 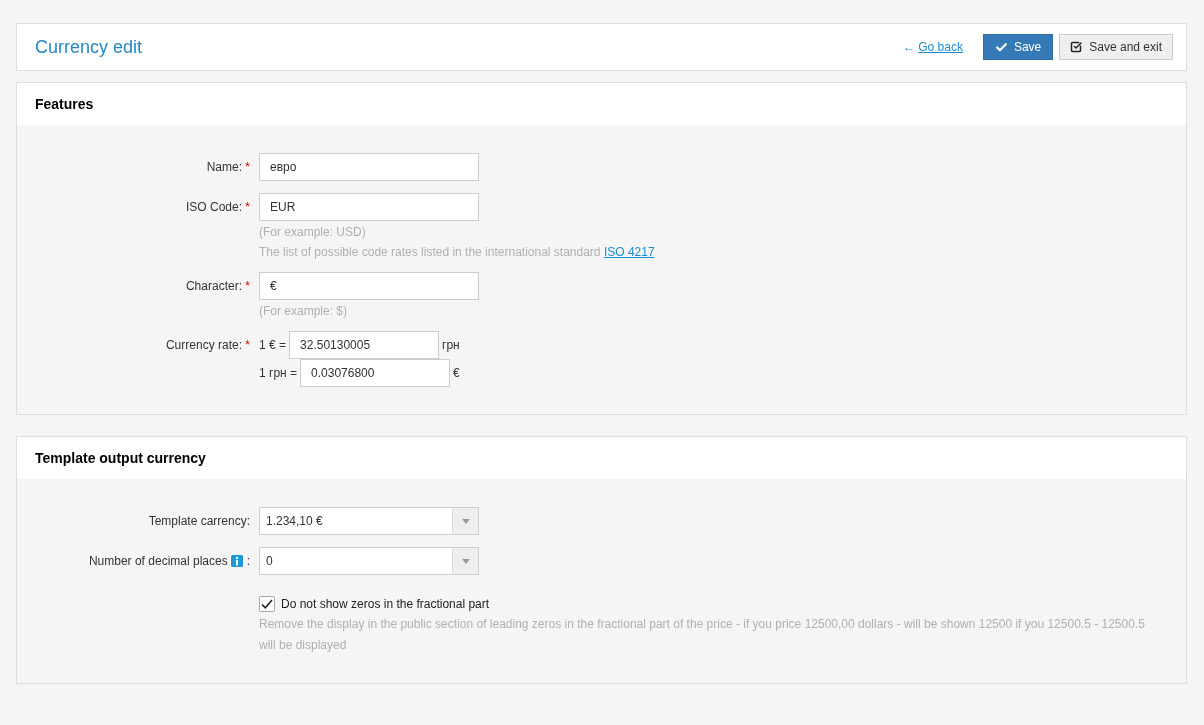 What do you see at coordinates (369, 286) in the screenshot?
I see `text-field: €` at bounding box center [369, 286].